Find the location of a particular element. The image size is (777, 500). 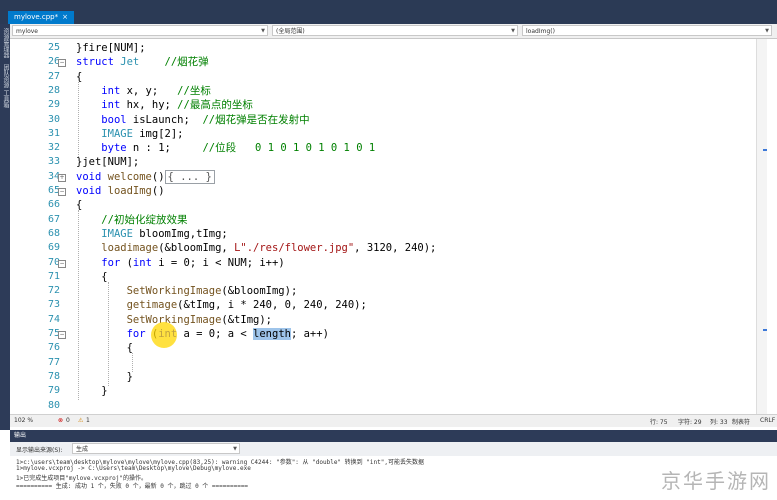

warning-icon: ⚠ is located at coordinates (81, 420).